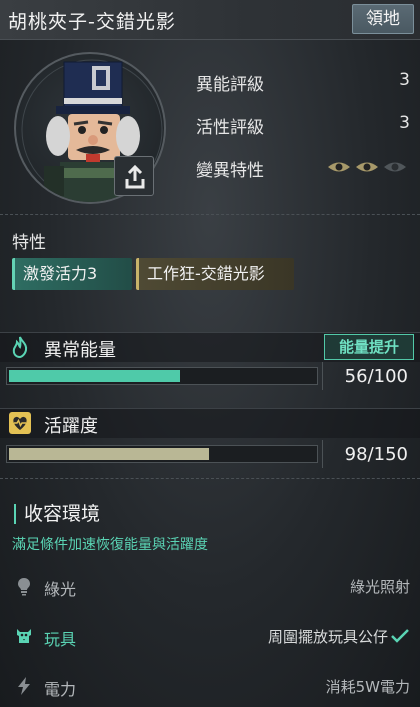 The image size is (420, 707). I want to click on env-row-toy: 玩具 周圍擺放玩具公仔, so click(210, 636).